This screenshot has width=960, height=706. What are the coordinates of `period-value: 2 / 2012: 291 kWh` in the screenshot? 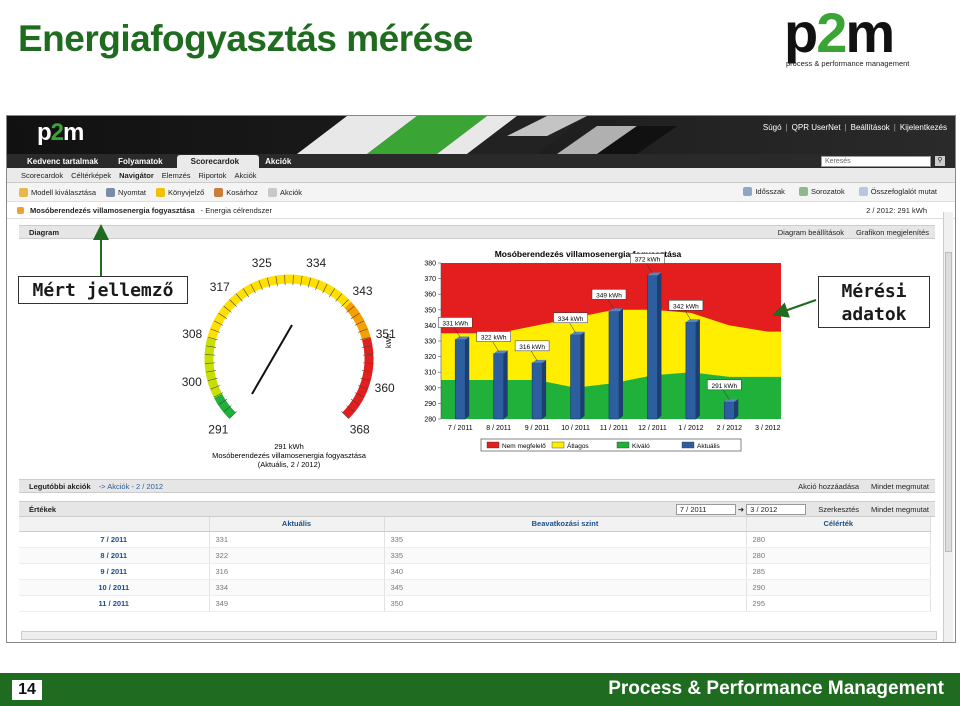 It's located at (896, 210).